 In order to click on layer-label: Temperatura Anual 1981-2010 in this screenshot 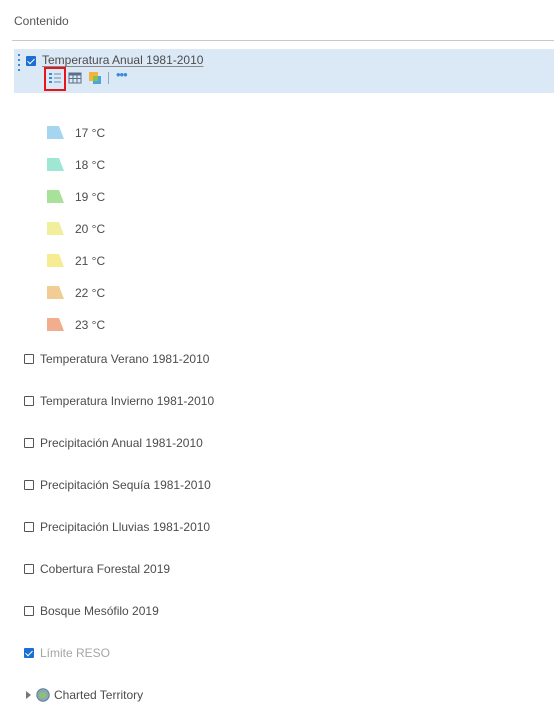, I will do `click(123, 60)`.